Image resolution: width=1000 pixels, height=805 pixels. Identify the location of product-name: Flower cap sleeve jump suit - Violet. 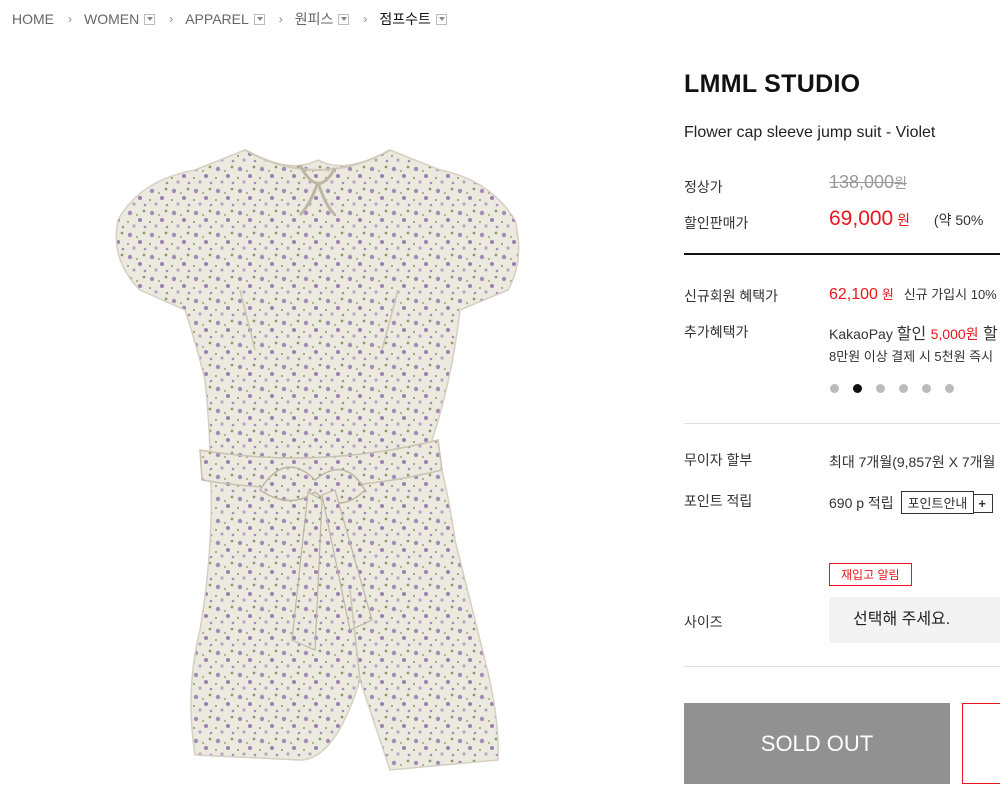
(810, 132).